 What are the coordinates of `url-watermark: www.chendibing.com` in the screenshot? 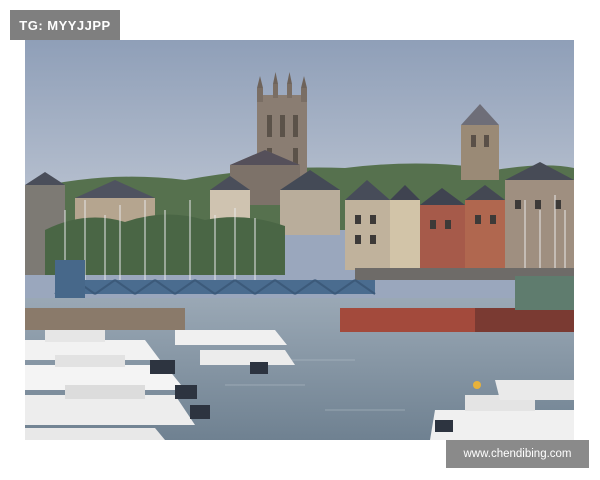 It's located at (517, 454).